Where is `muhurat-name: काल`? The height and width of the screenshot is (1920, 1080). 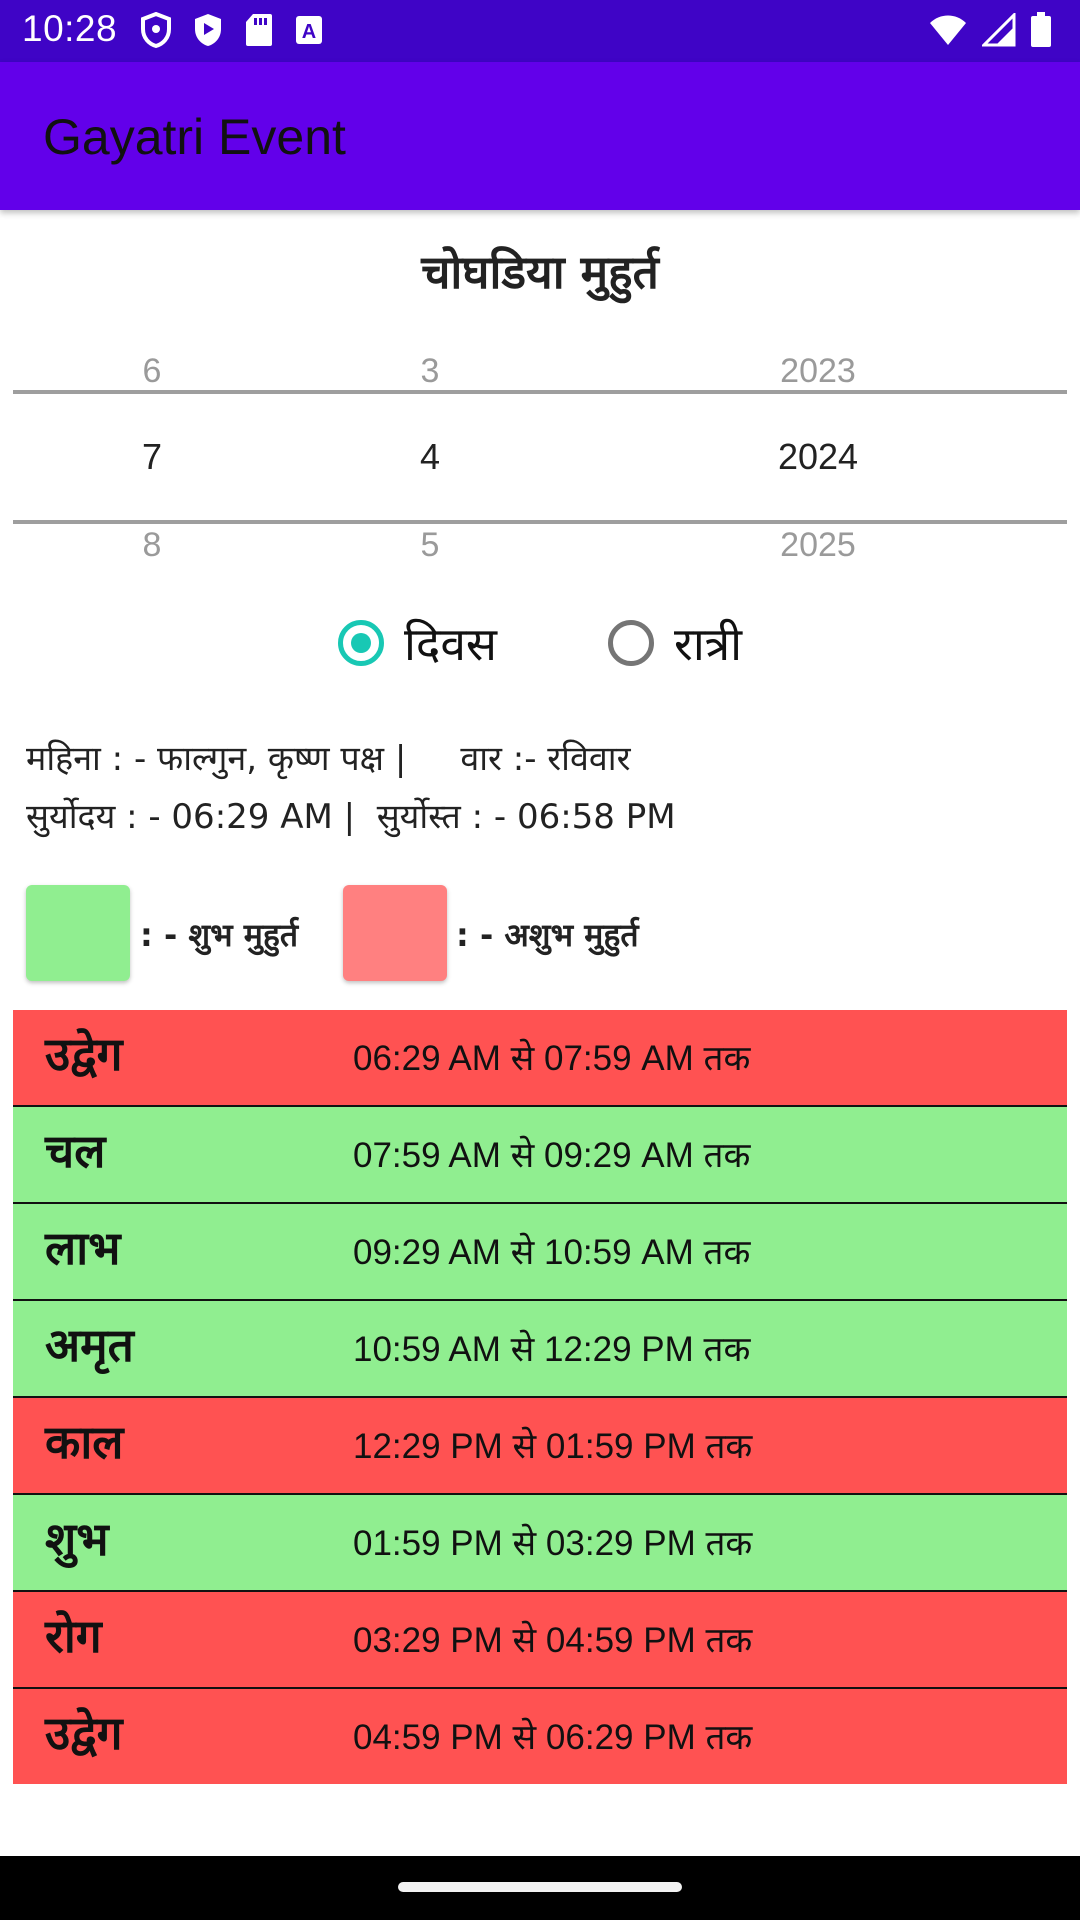 muhurat-name: काल is located at coordinates (84, 1442).